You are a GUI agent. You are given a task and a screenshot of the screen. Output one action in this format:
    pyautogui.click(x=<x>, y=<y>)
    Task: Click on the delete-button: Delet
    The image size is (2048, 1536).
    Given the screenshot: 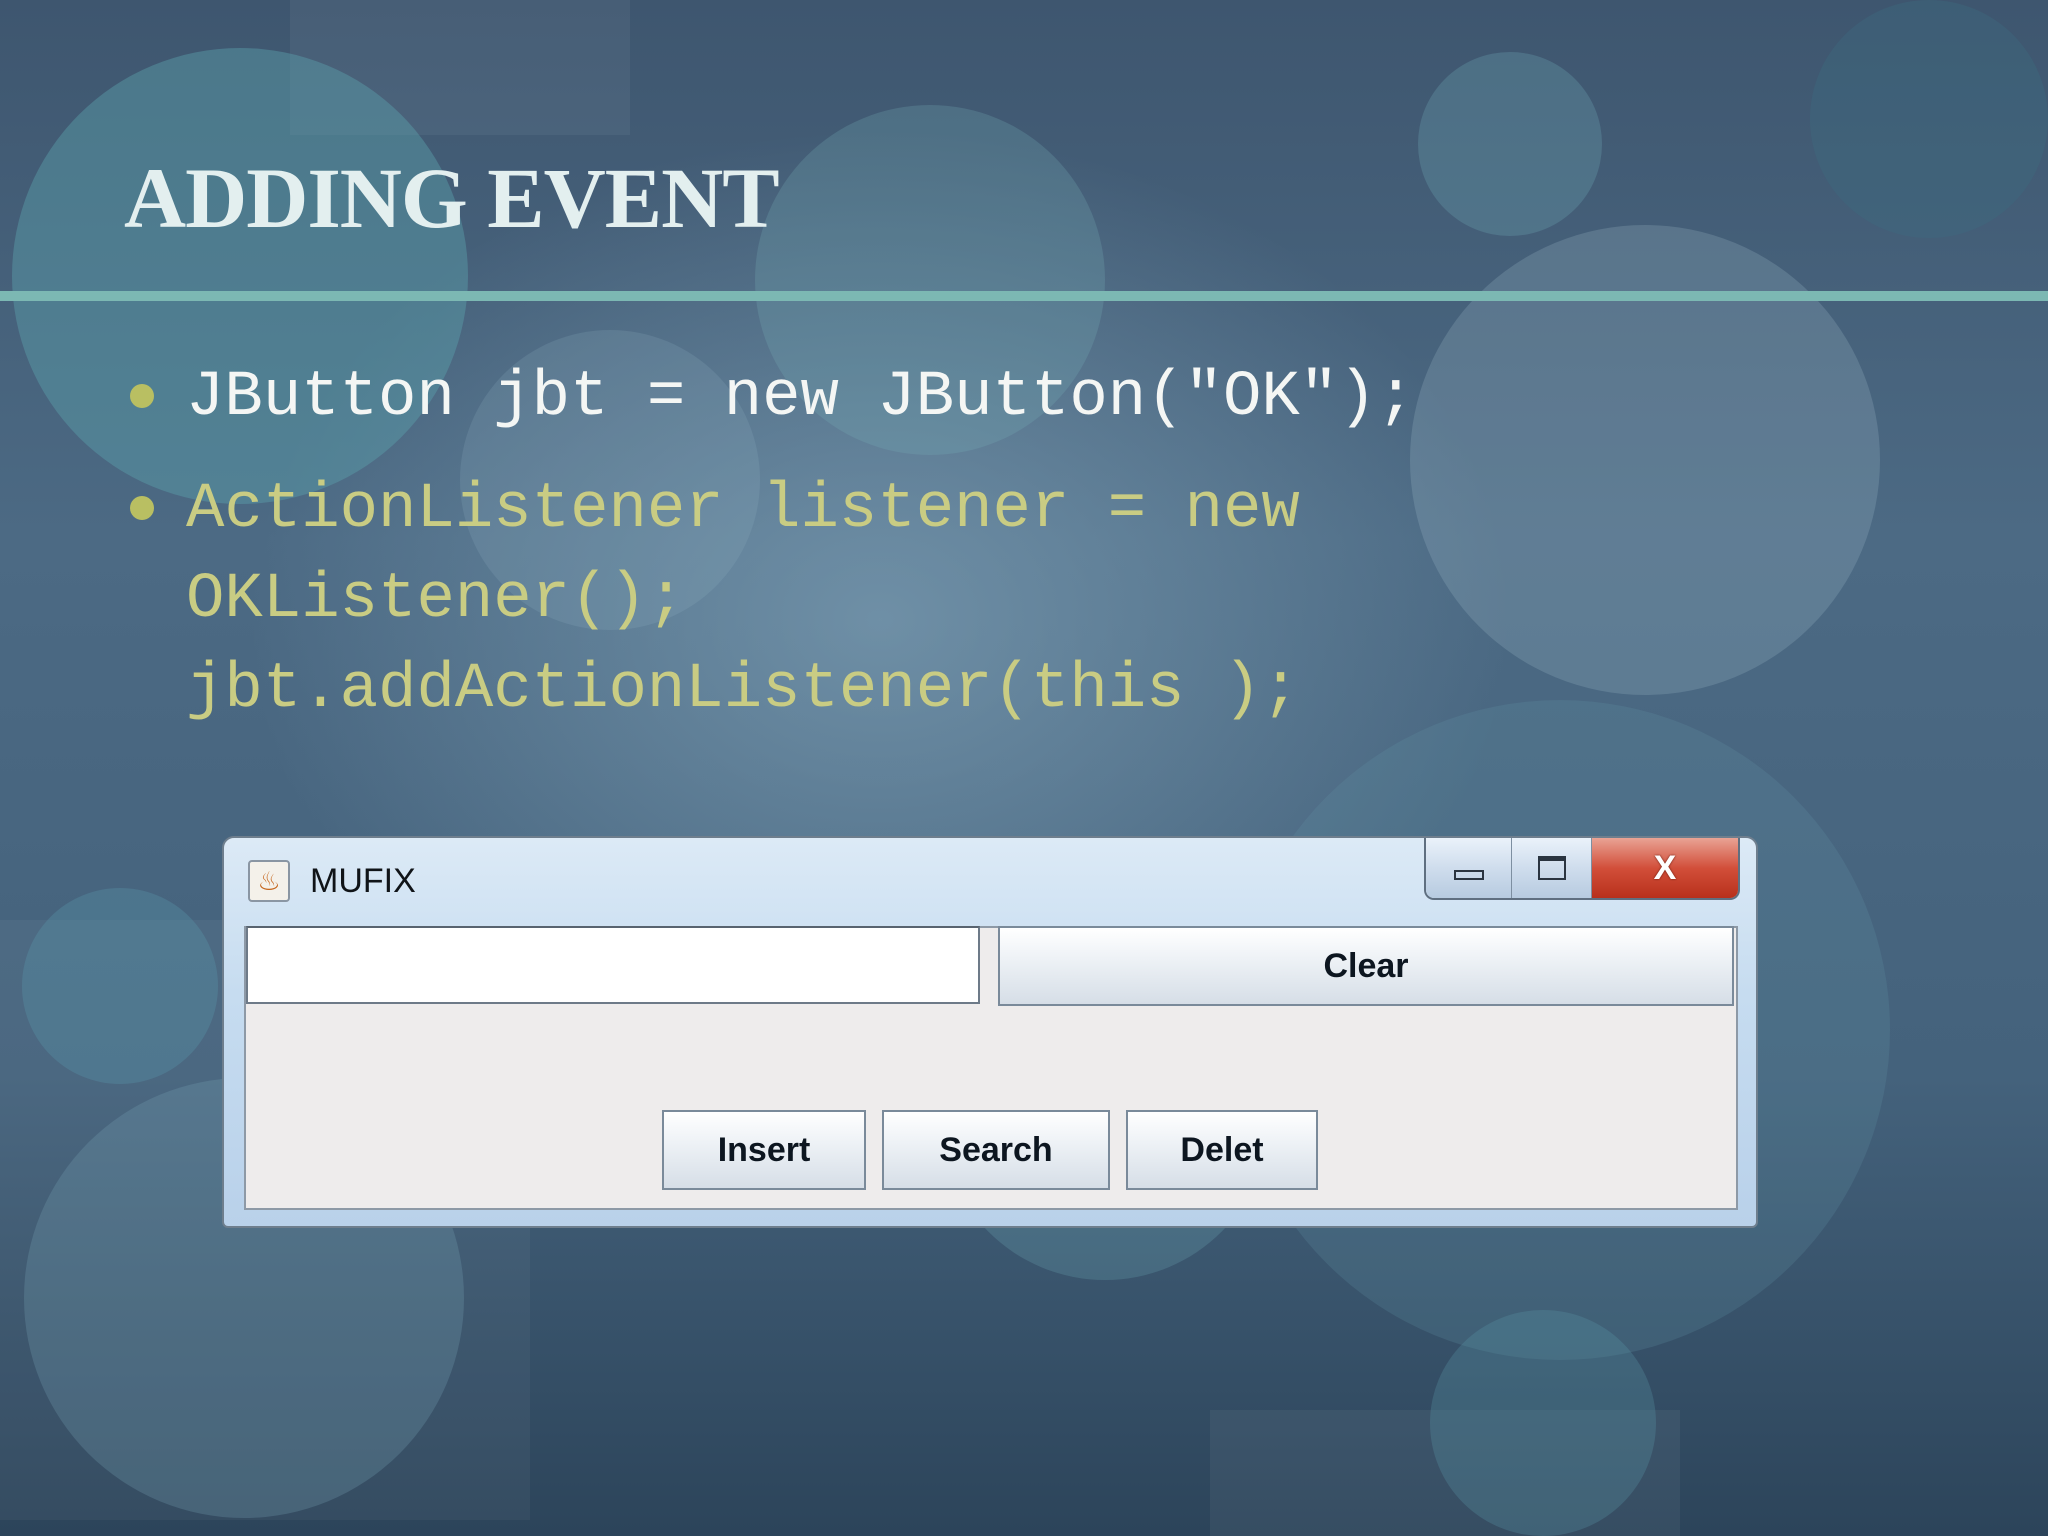 What is the action you would take?
    pyautogui.click(x=1222, y=1150)
    